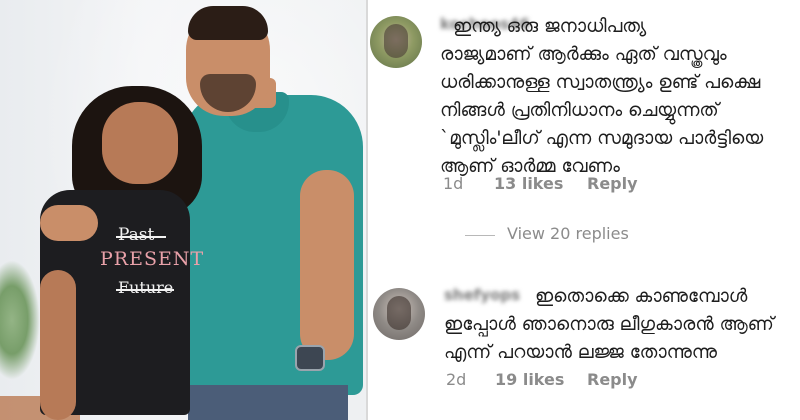 This screenshot has height=420, width=800. I want to click on shirt-text-future: Future, so click(146, 287).